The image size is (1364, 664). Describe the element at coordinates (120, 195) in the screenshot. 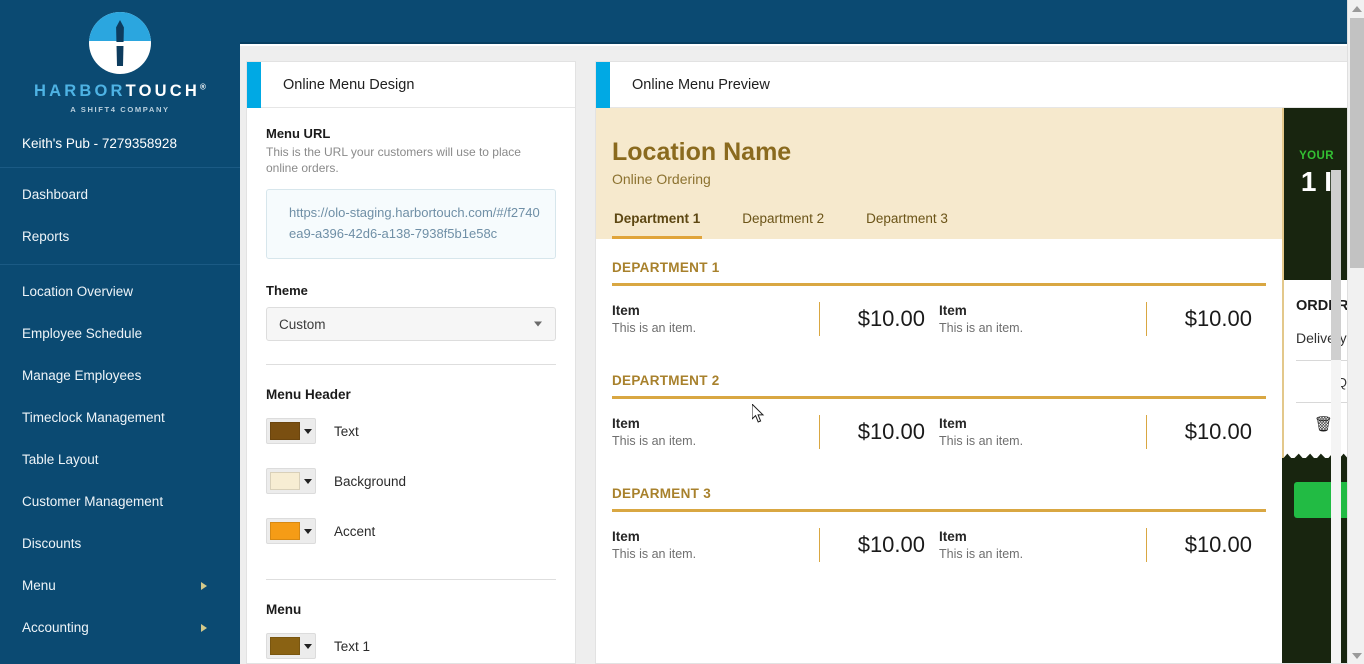

I see `sidebar-item-dashboard: Dashboard` at that location.